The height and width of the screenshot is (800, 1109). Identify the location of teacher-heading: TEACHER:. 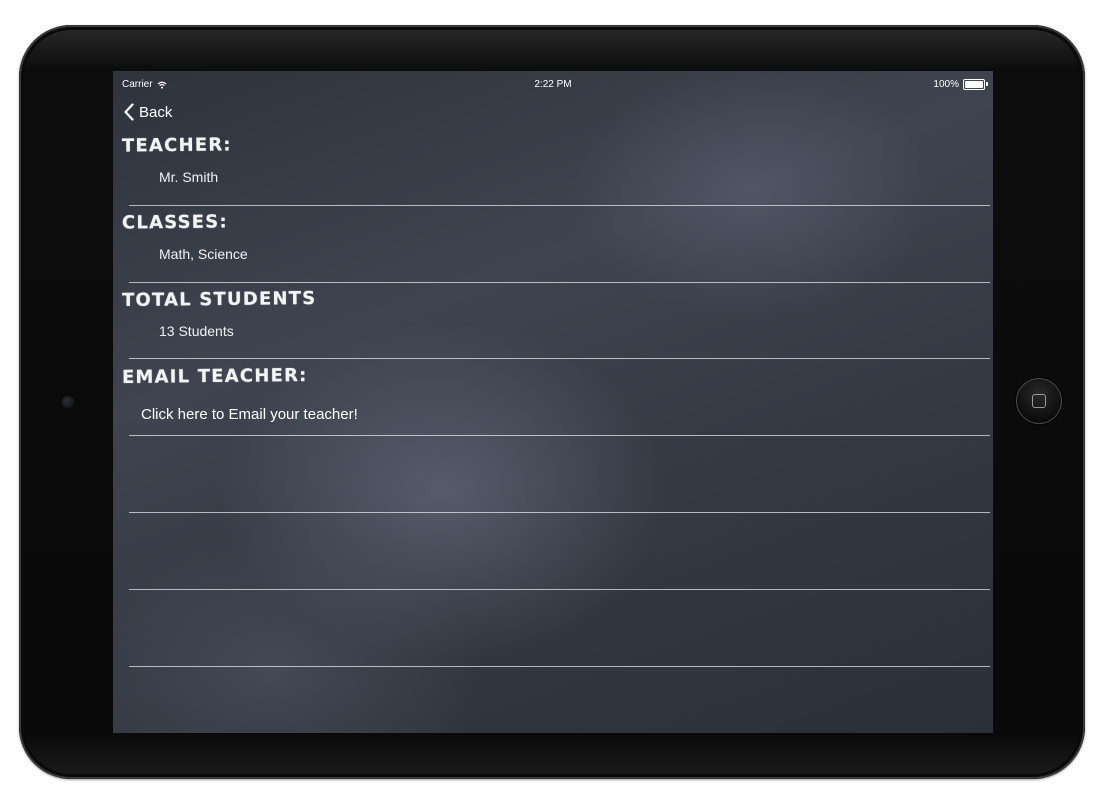
(176, 145).